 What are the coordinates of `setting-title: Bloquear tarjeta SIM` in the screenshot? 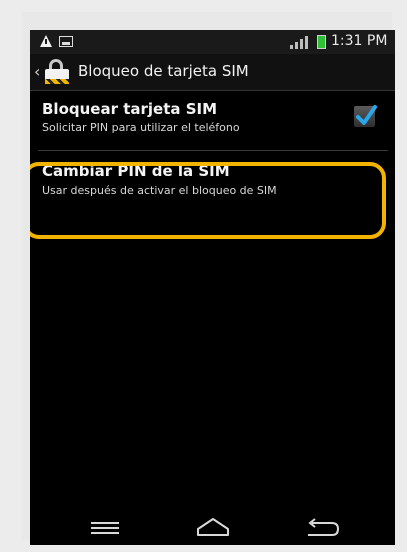 It's located at (130, 109).